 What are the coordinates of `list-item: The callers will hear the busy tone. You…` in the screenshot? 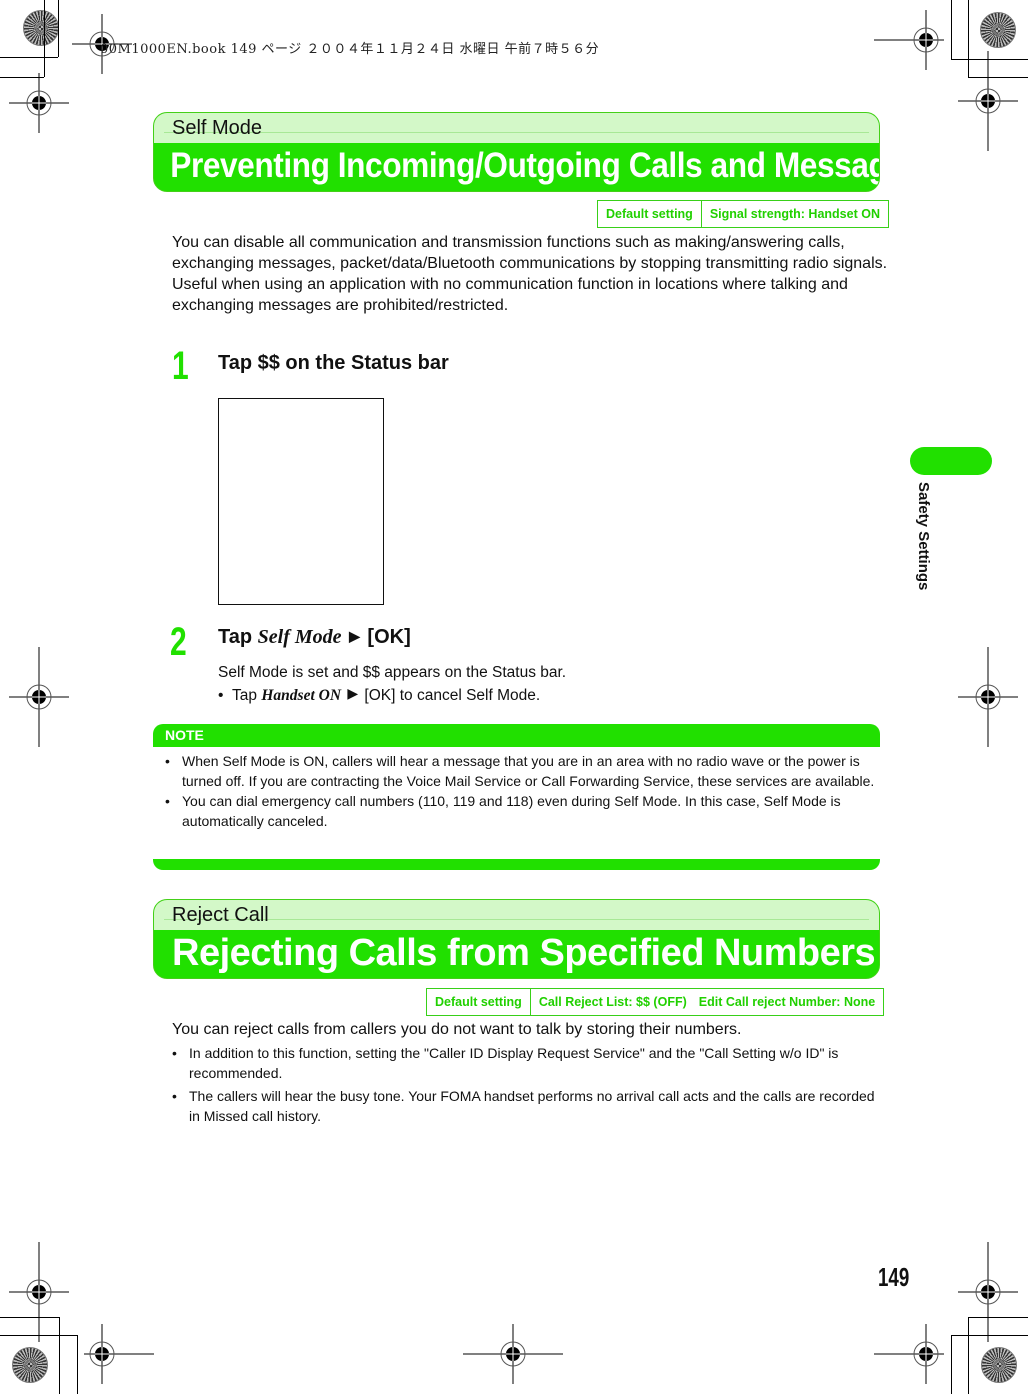 It's located at (520, 1106).